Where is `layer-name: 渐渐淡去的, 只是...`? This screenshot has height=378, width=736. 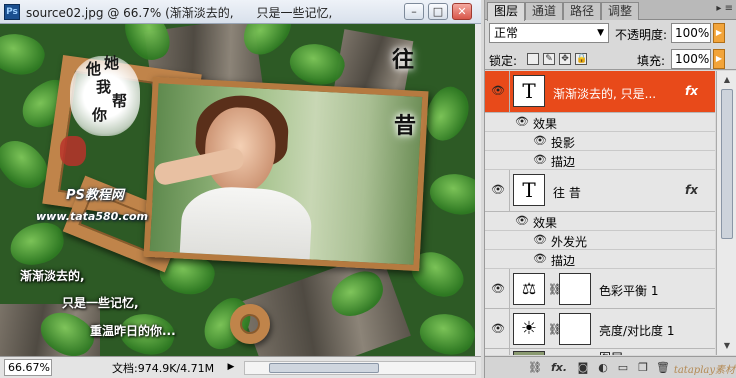
layer-name: 渐渐淡去的, 只是... is located at coordinates (604, 93).